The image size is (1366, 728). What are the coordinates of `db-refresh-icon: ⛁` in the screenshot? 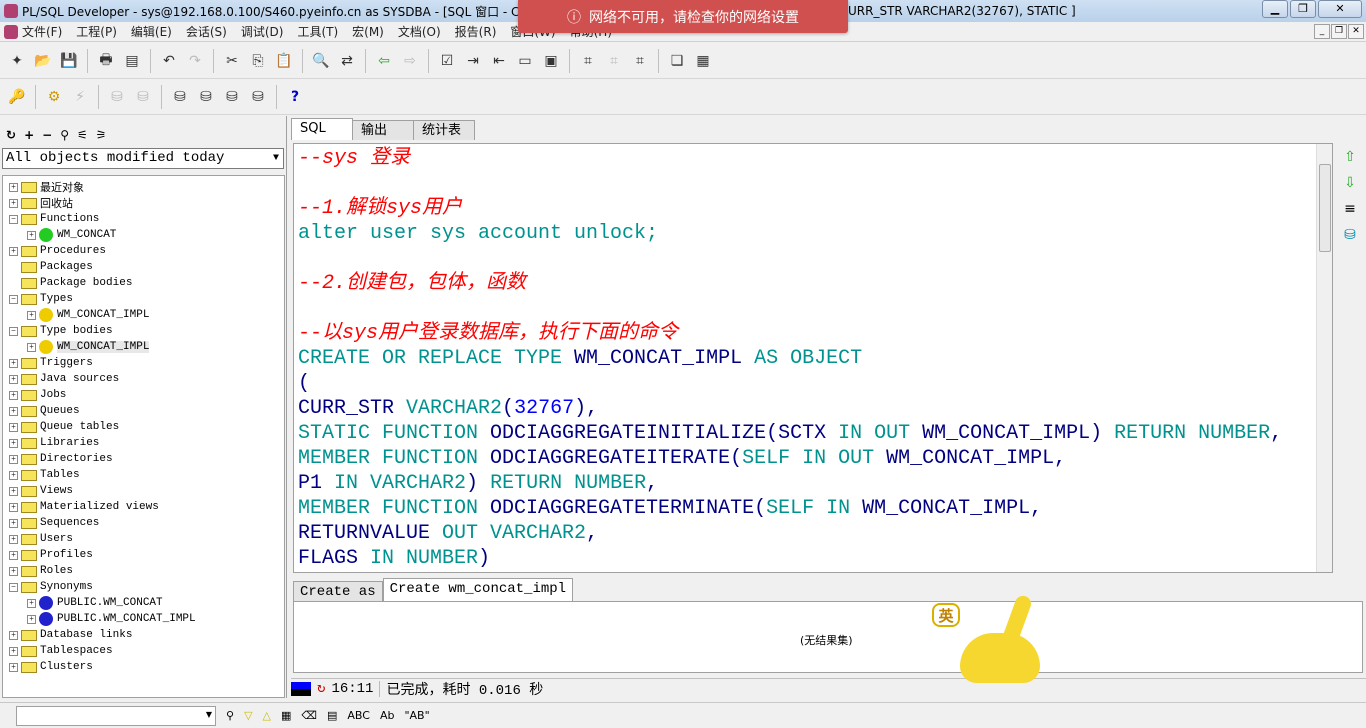 It's located at (258, 97).